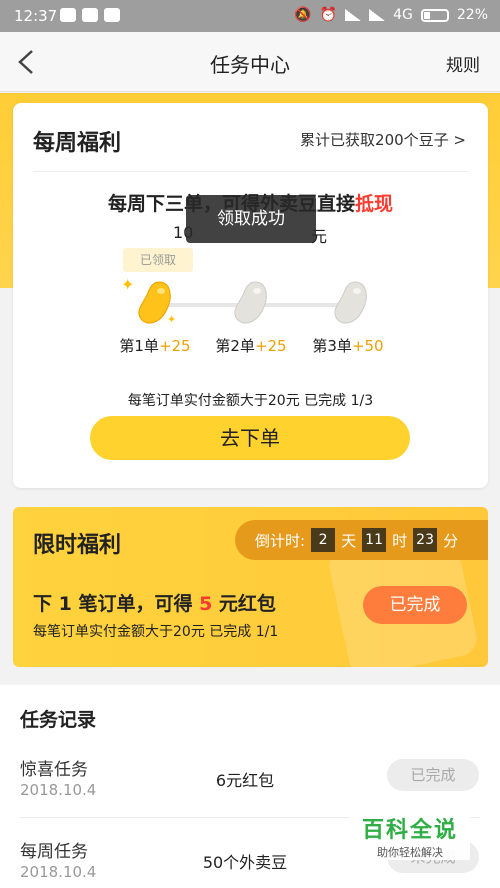 The image size is (500, 888). I want to click on weekly-progress-text: 每笔订单实付金额大于20元 已完成 1/3, so click(250, 401).